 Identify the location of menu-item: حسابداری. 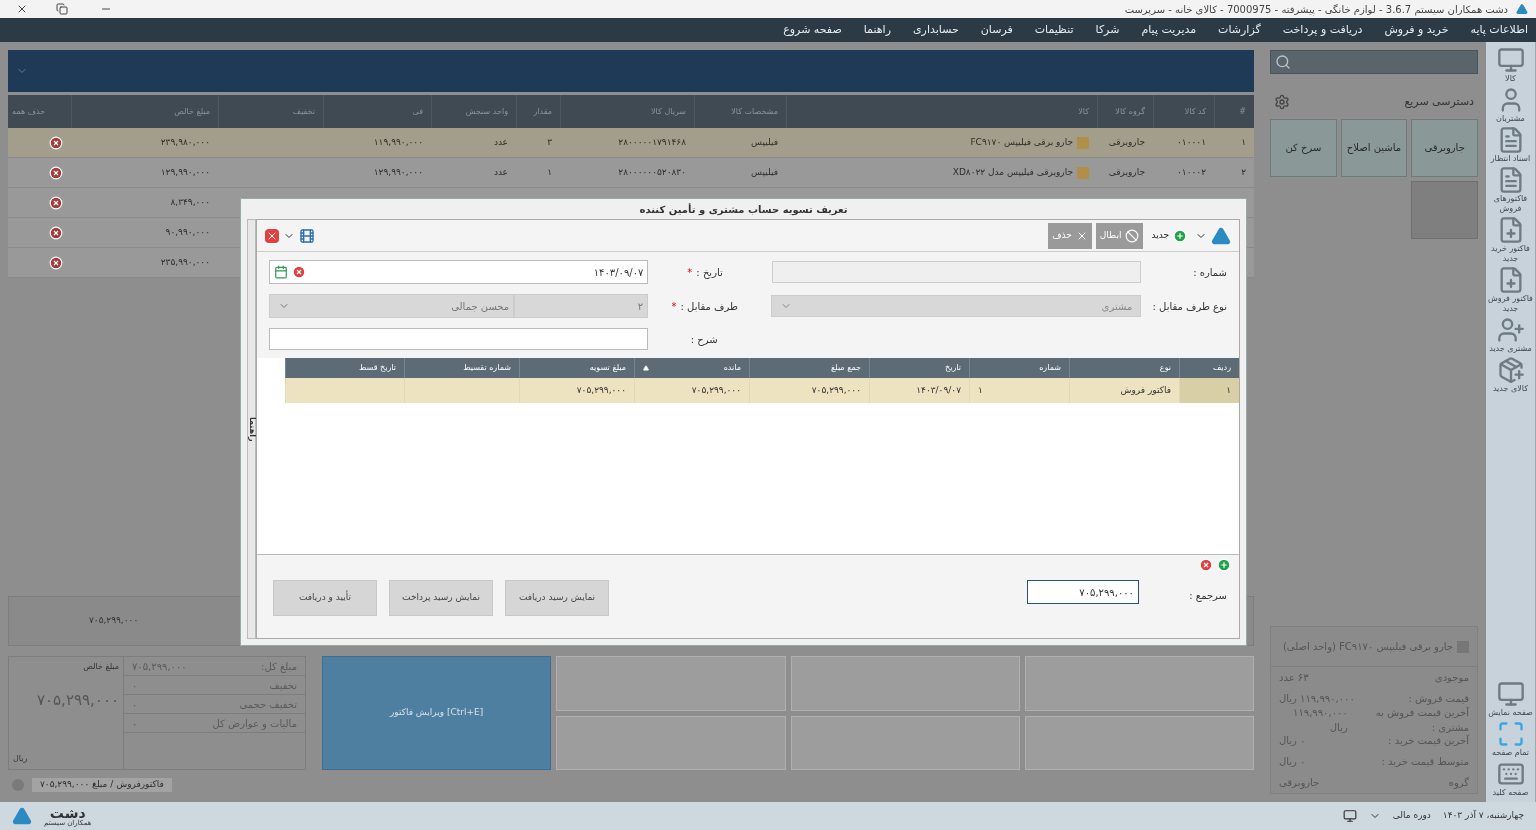
(935, 30).